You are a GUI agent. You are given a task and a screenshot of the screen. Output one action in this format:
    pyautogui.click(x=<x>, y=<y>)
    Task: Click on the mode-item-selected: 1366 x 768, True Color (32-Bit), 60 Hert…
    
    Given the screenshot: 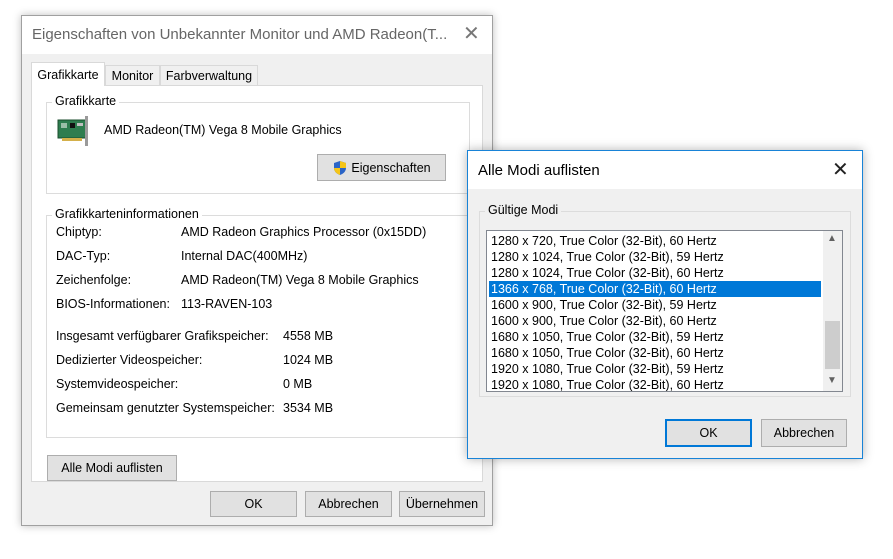 What is the action you would take?
    pyautogui.click(x=655, y=289)
    